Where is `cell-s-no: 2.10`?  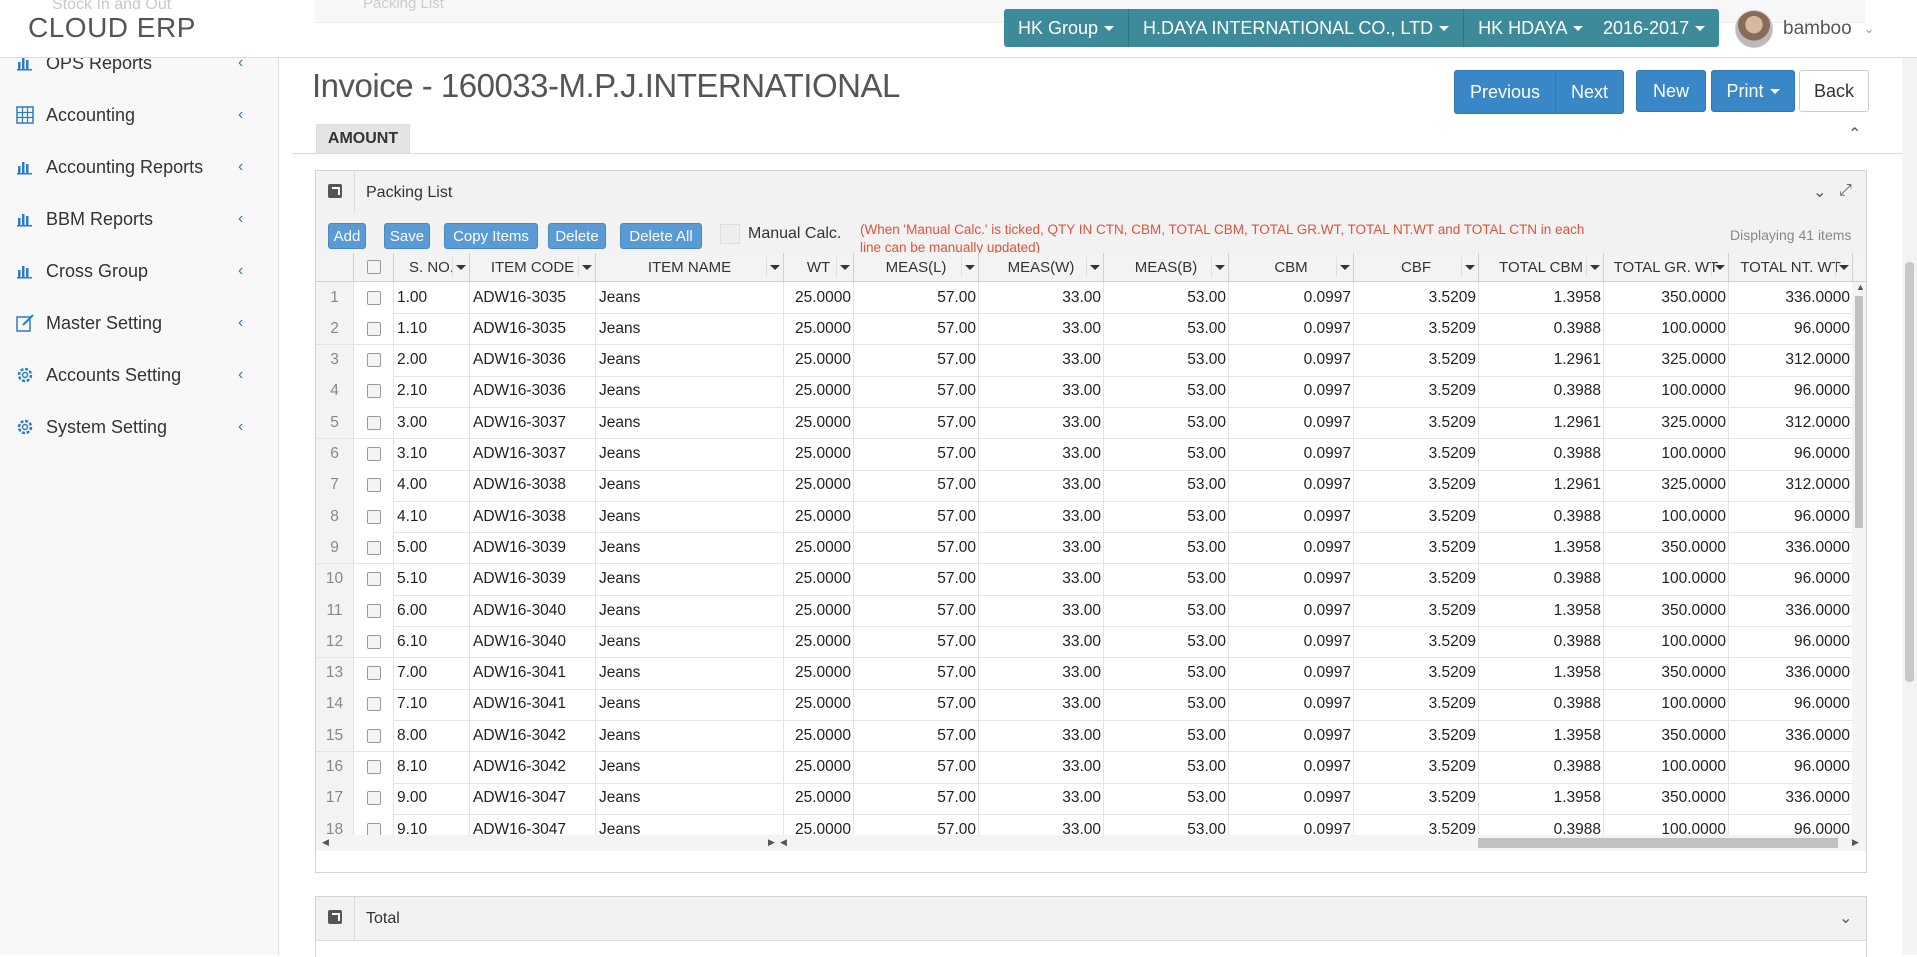
cell-s-no: 2.10 is located at coordinates (432, 391).